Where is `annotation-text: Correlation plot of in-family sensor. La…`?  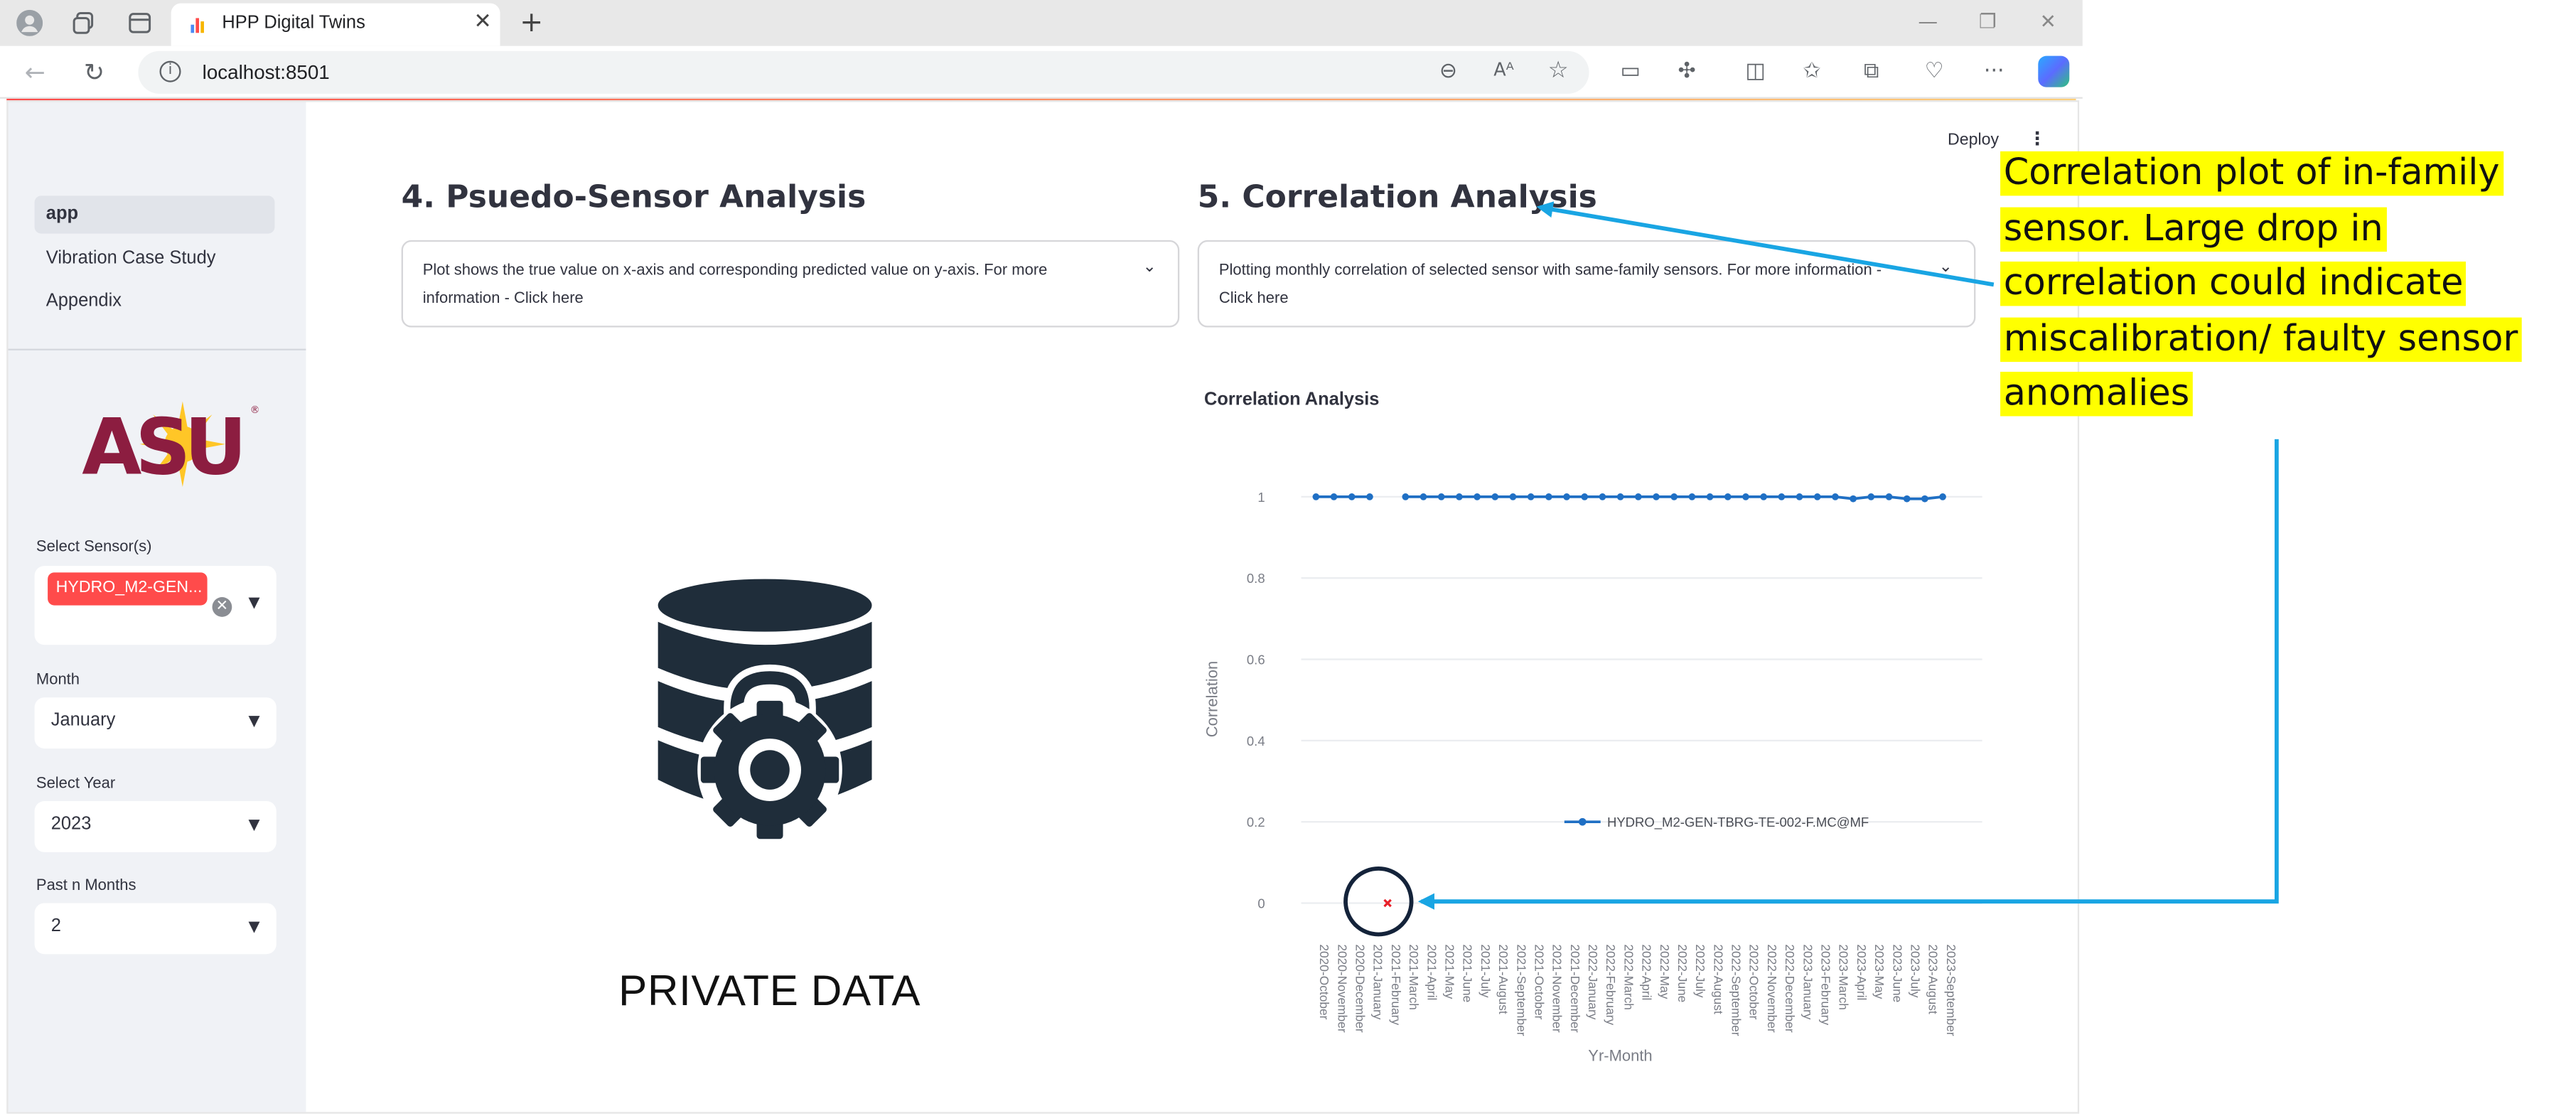 annotation-text: Correlation plot of in-family sensor. La… is located at coordinates (2260, 284).